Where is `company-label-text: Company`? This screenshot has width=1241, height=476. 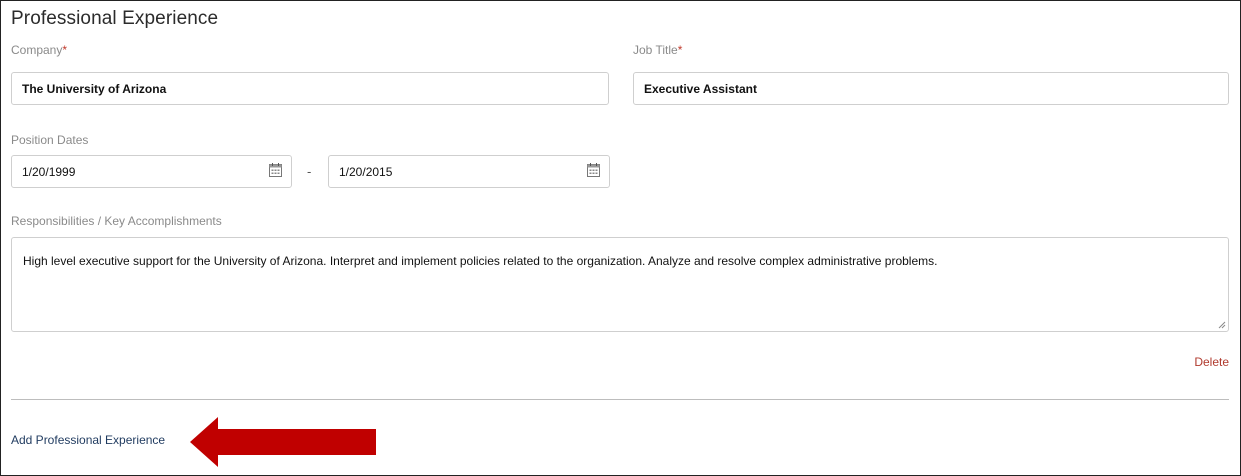 company-label-text: Company is located at coordinates (37, 50).